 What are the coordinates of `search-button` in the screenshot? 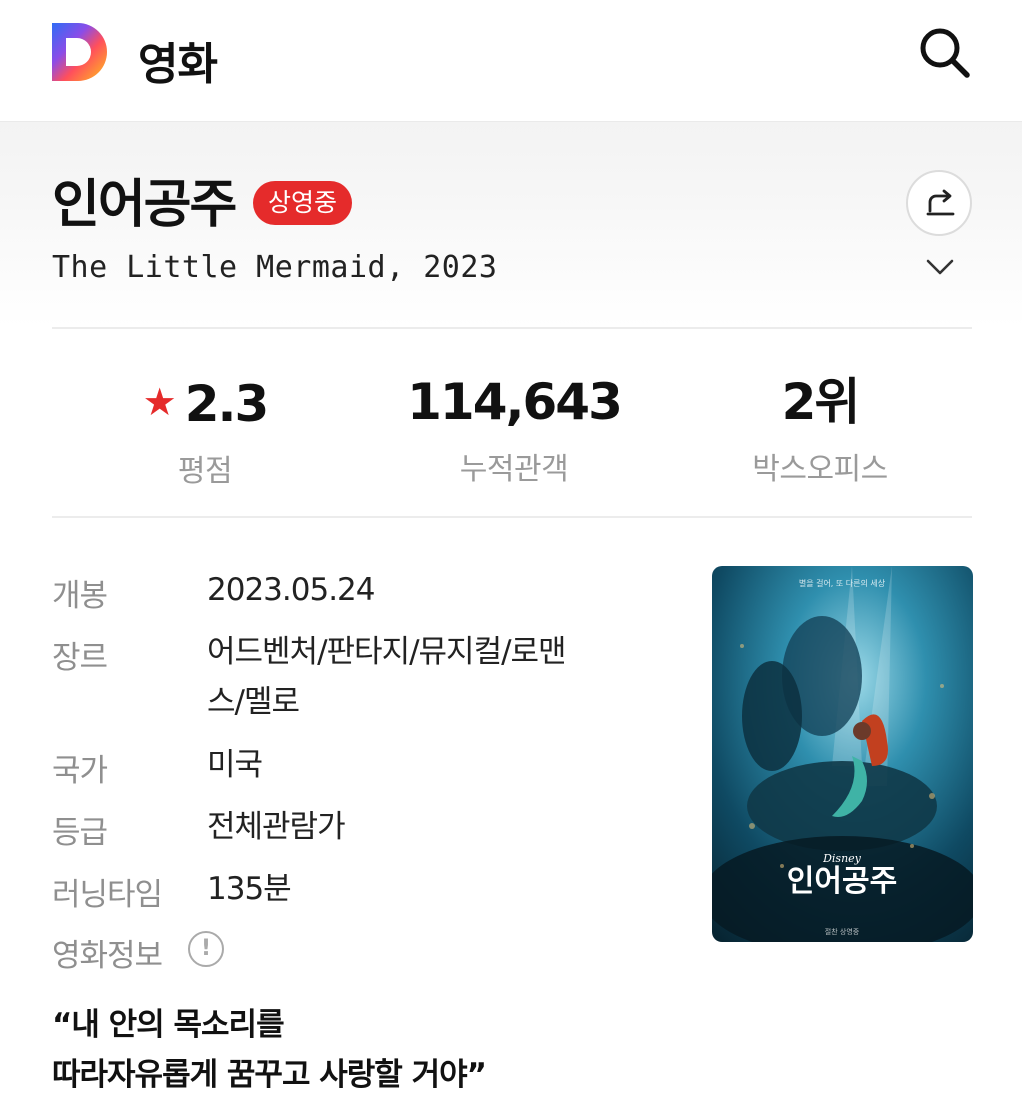 It's located at (946, 52).